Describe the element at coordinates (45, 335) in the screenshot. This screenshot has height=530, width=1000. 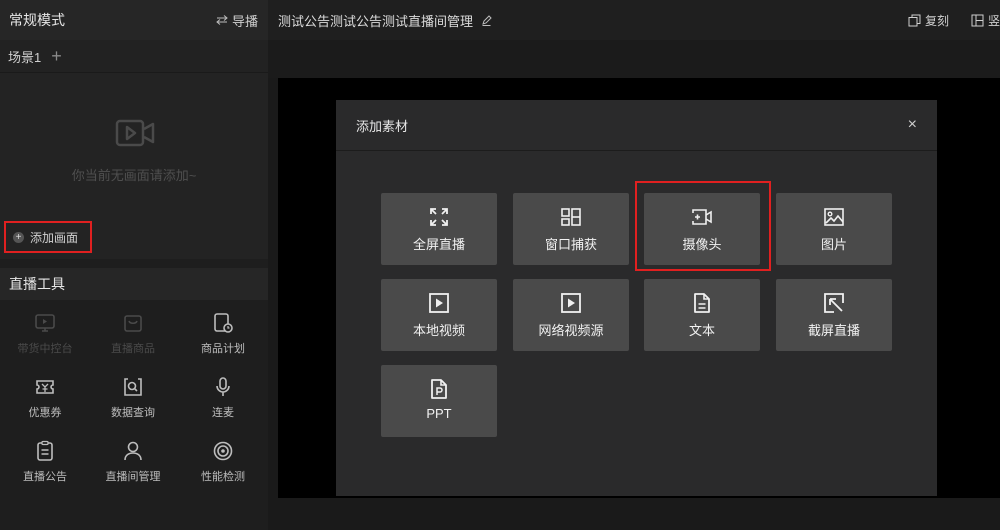
I see `tool-control-console: 带货中控台` at that location.